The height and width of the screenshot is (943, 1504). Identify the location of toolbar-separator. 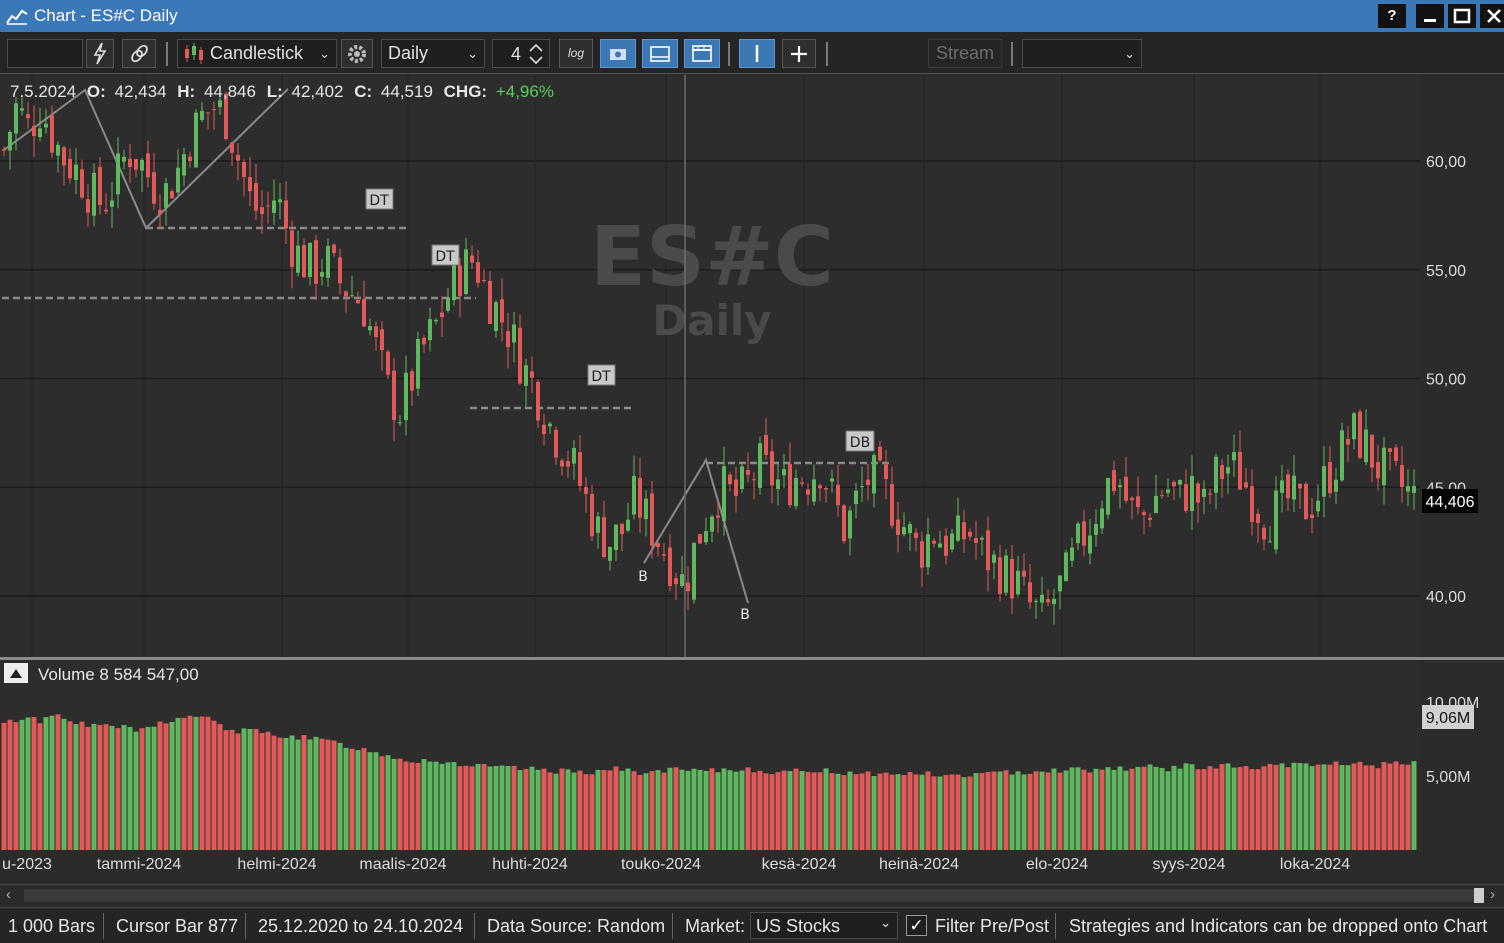
(729, 54).